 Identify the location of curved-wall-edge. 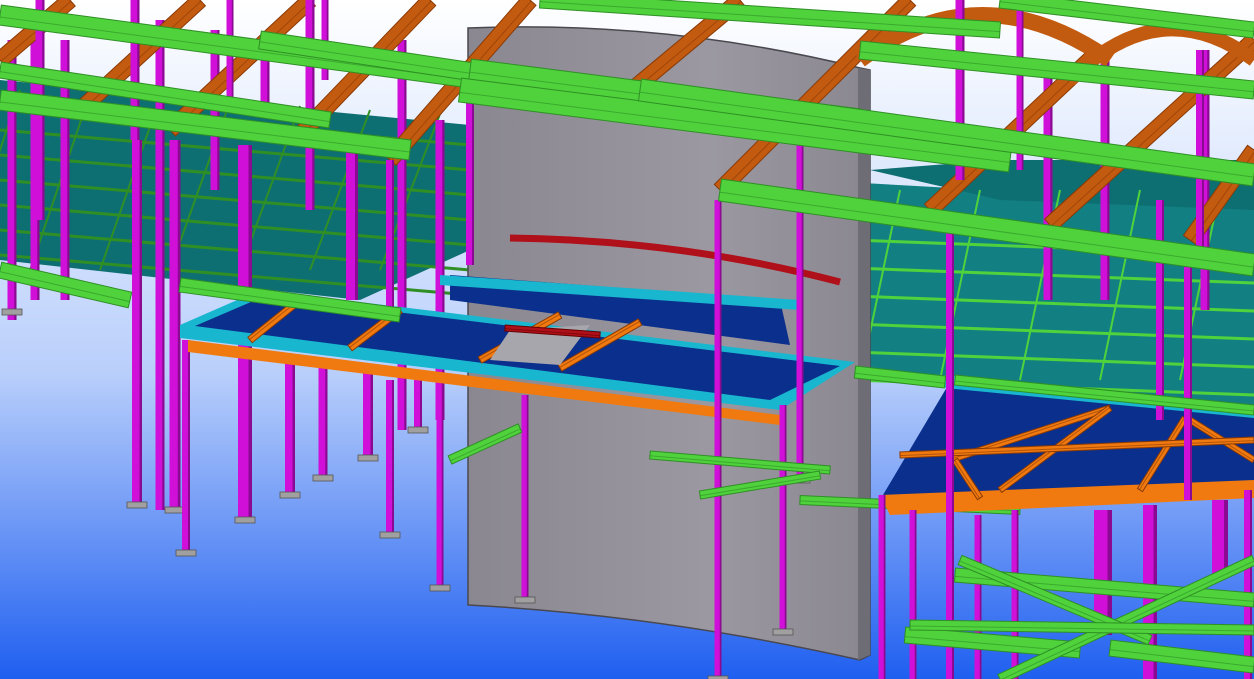
(864, 364).